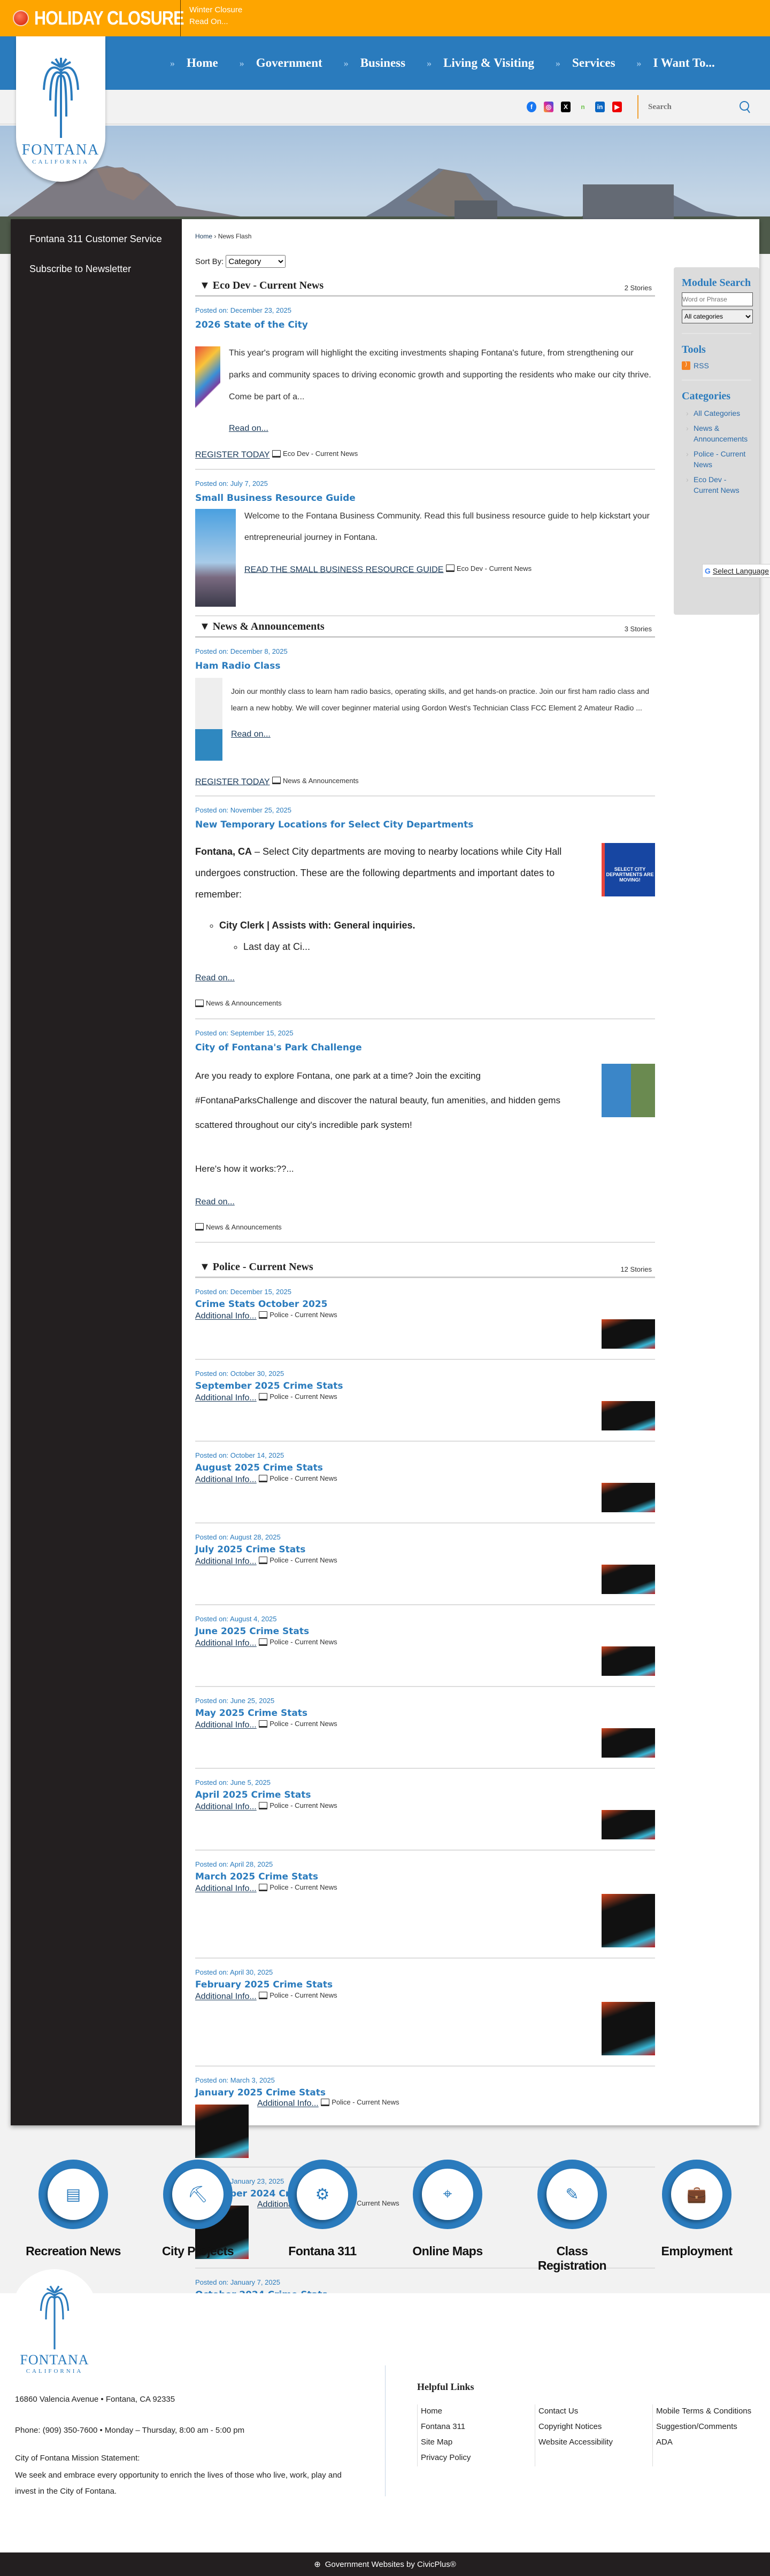  I want to click on nav-item: » Government, so click(281, 63).